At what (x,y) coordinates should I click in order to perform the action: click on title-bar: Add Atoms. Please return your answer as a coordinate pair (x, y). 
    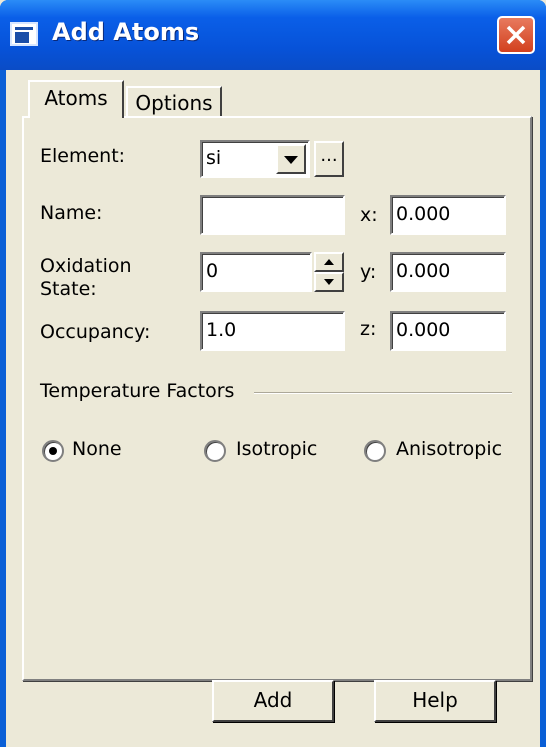
    Looking at the image, I should click on (273, 35).